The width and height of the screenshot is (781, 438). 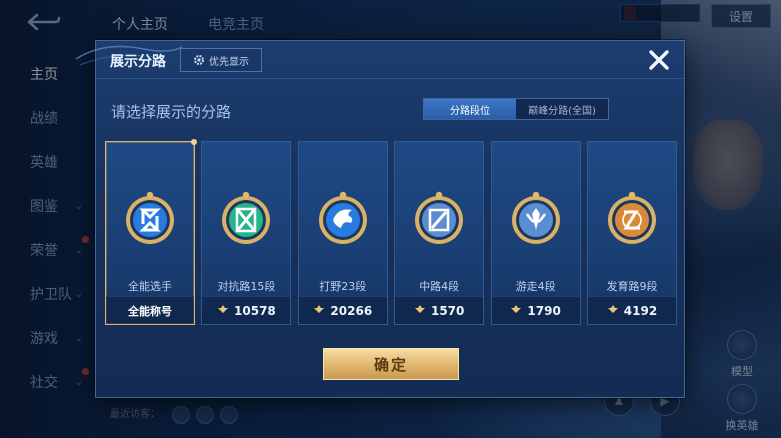 I want to click on lane-footer: 1570, so click(x=439, y=310).